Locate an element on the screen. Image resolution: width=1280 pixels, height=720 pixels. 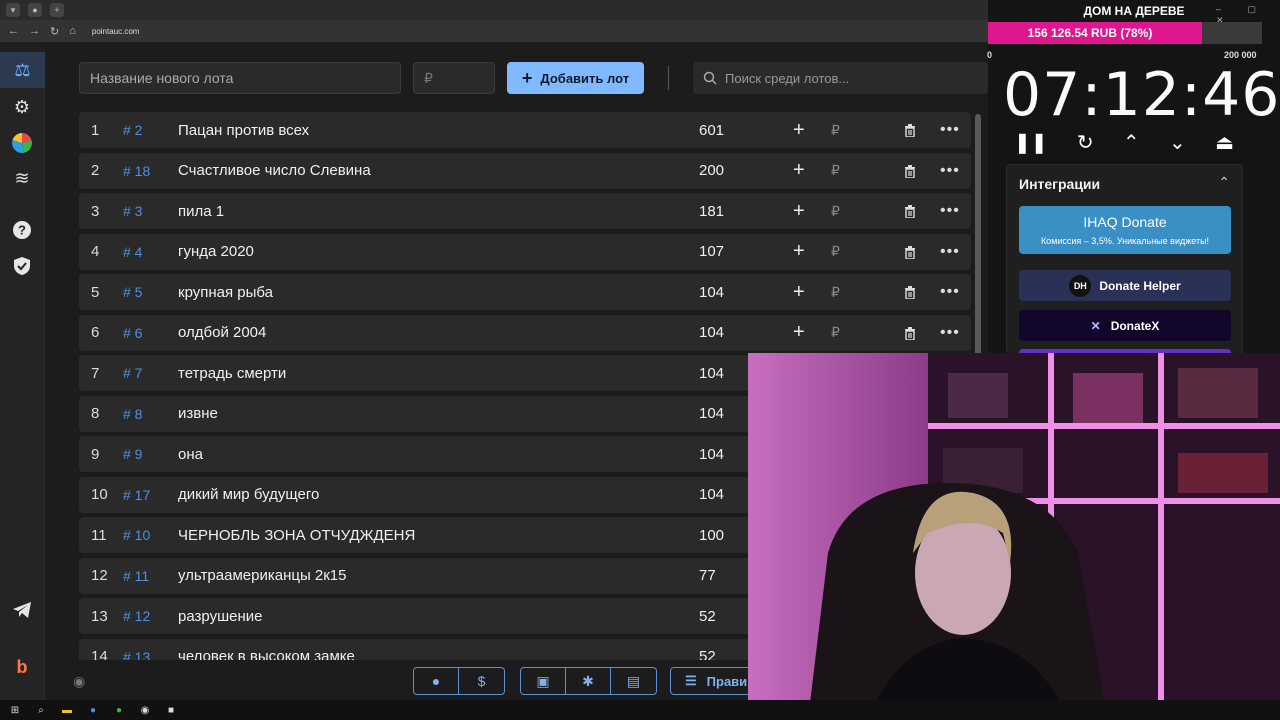
boosty-icon: b is located at coordinates (22, 667).